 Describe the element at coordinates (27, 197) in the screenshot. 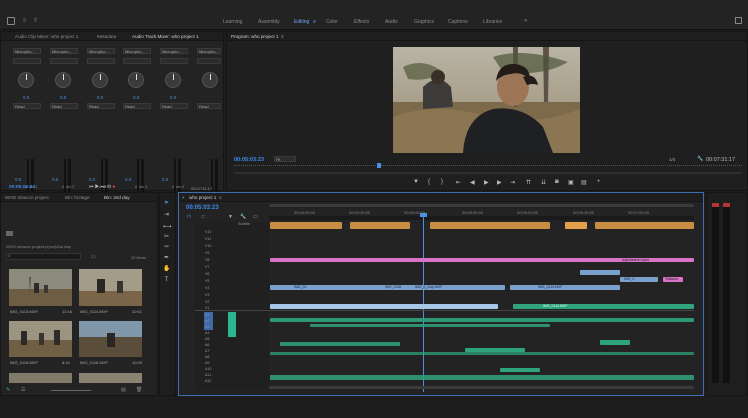

I see `tab-project: WHO tobacco project` at that location.